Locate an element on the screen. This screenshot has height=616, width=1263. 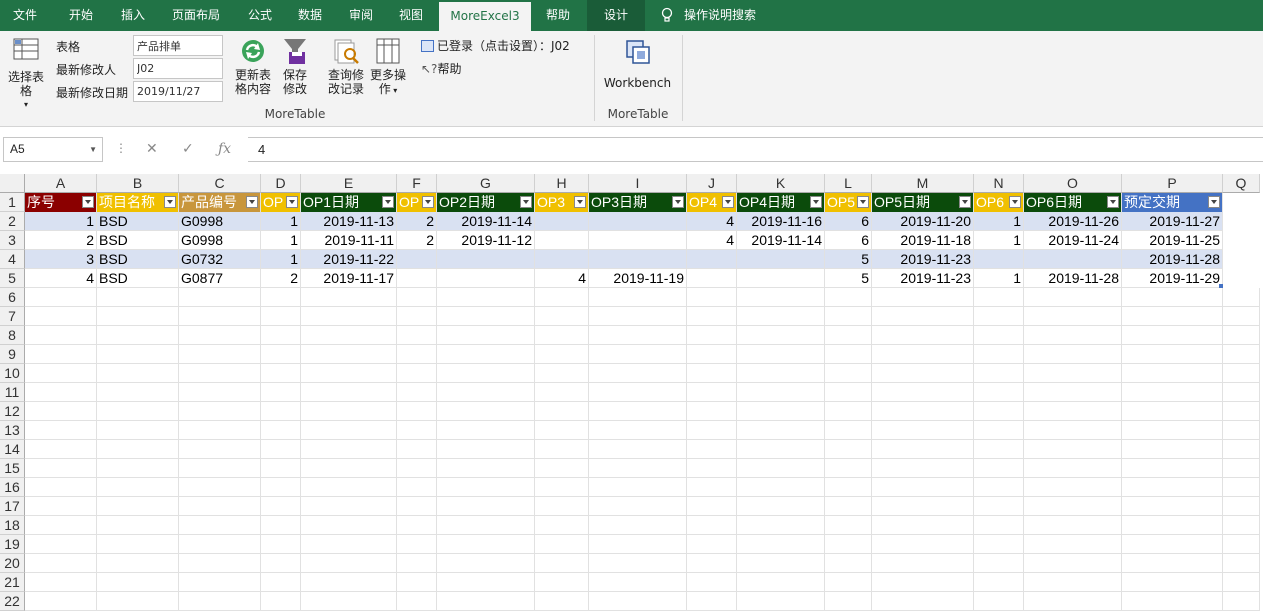
table-resize-handle is located at coordinates (1221, 286).